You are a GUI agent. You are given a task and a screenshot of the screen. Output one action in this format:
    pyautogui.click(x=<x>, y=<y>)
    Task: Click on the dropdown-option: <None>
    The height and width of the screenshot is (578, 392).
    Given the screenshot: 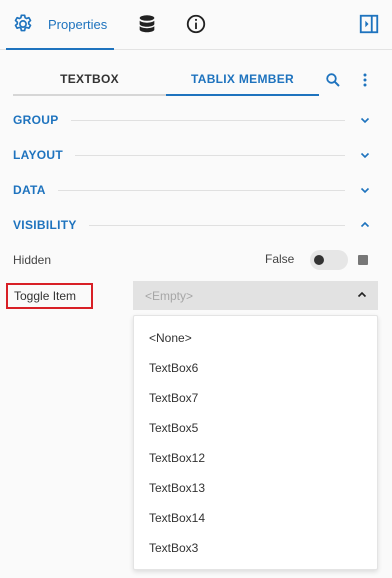 What is the action you would take?
    pyautogui.click(x=255, y=338)
    